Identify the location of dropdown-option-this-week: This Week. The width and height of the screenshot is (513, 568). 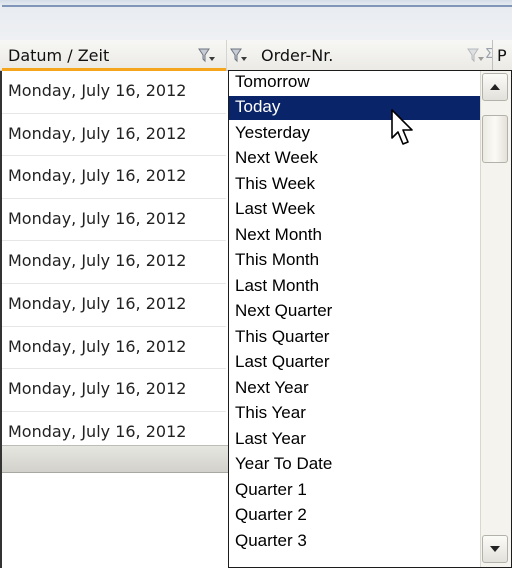
(354, 185).